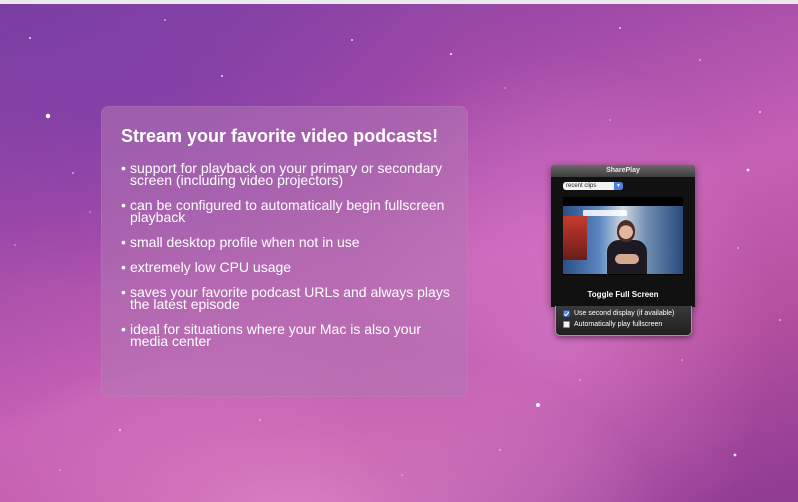 The image size is (798, 502). Describe the element at coordinates (605, 213) in the screenshot. I see `video-caption-bar` at that location.